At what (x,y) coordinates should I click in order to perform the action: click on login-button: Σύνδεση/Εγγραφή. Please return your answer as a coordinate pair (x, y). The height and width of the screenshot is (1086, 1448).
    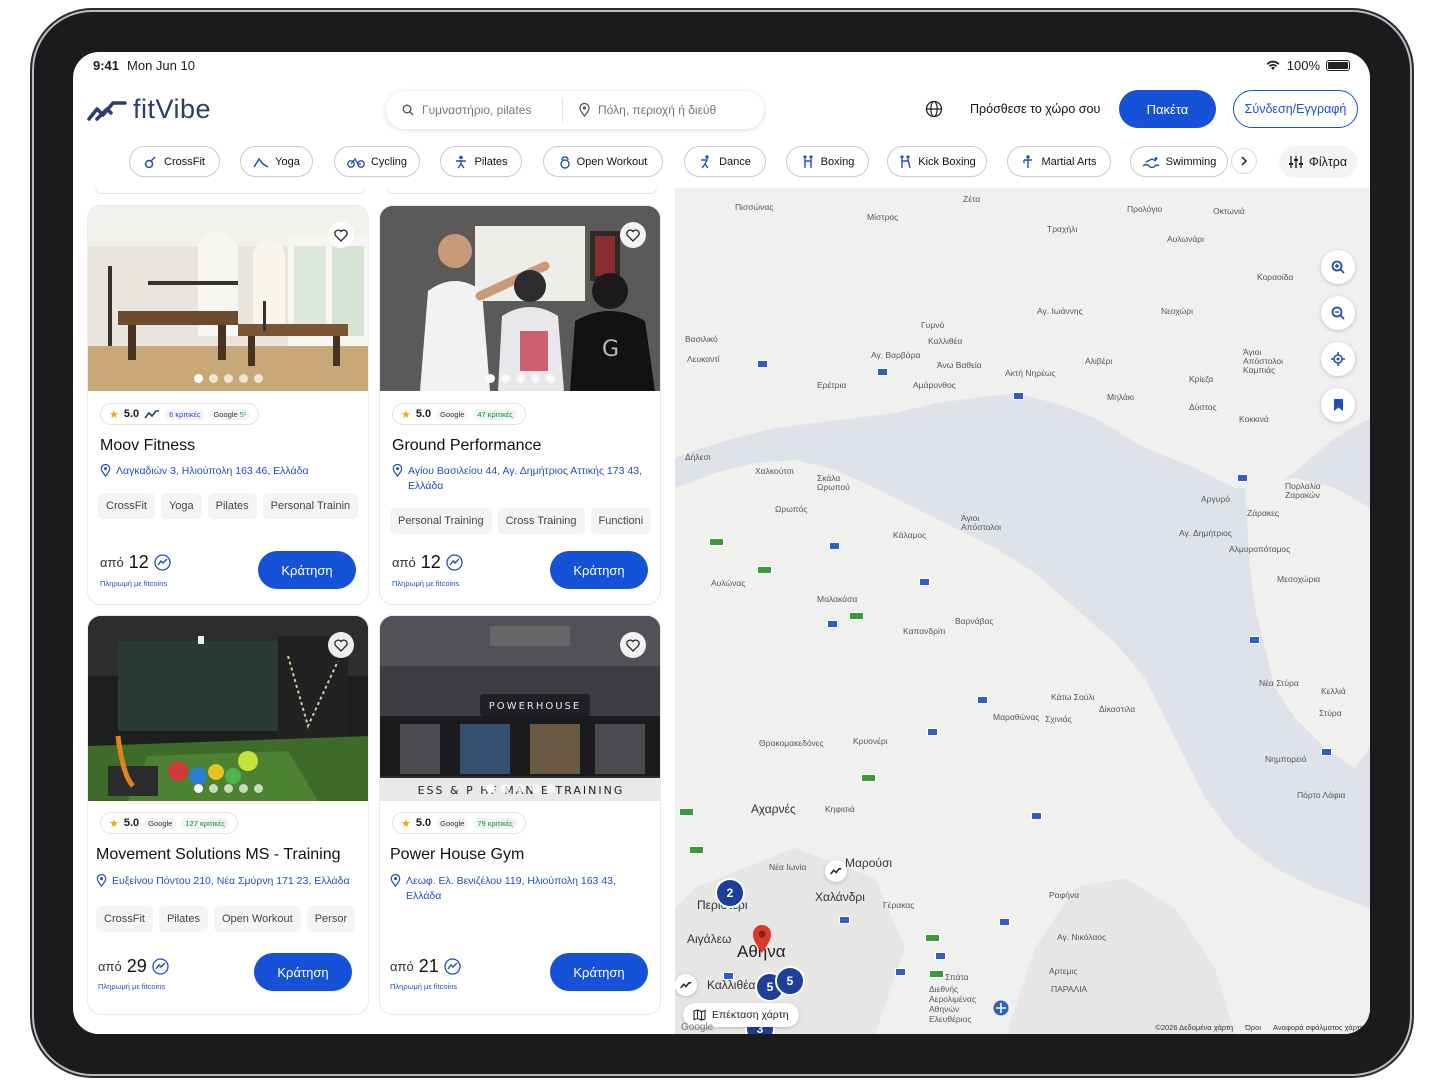
    Looking at the image, I should click on (1295, 109).